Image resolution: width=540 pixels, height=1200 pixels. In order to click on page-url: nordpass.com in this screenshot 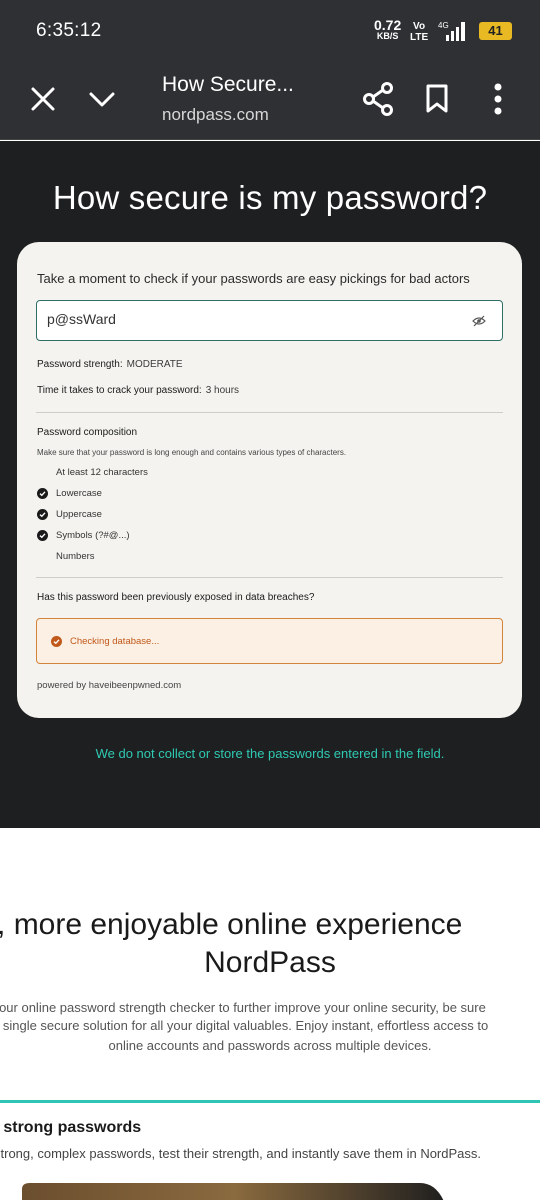, I will do `click(215, 114)`.